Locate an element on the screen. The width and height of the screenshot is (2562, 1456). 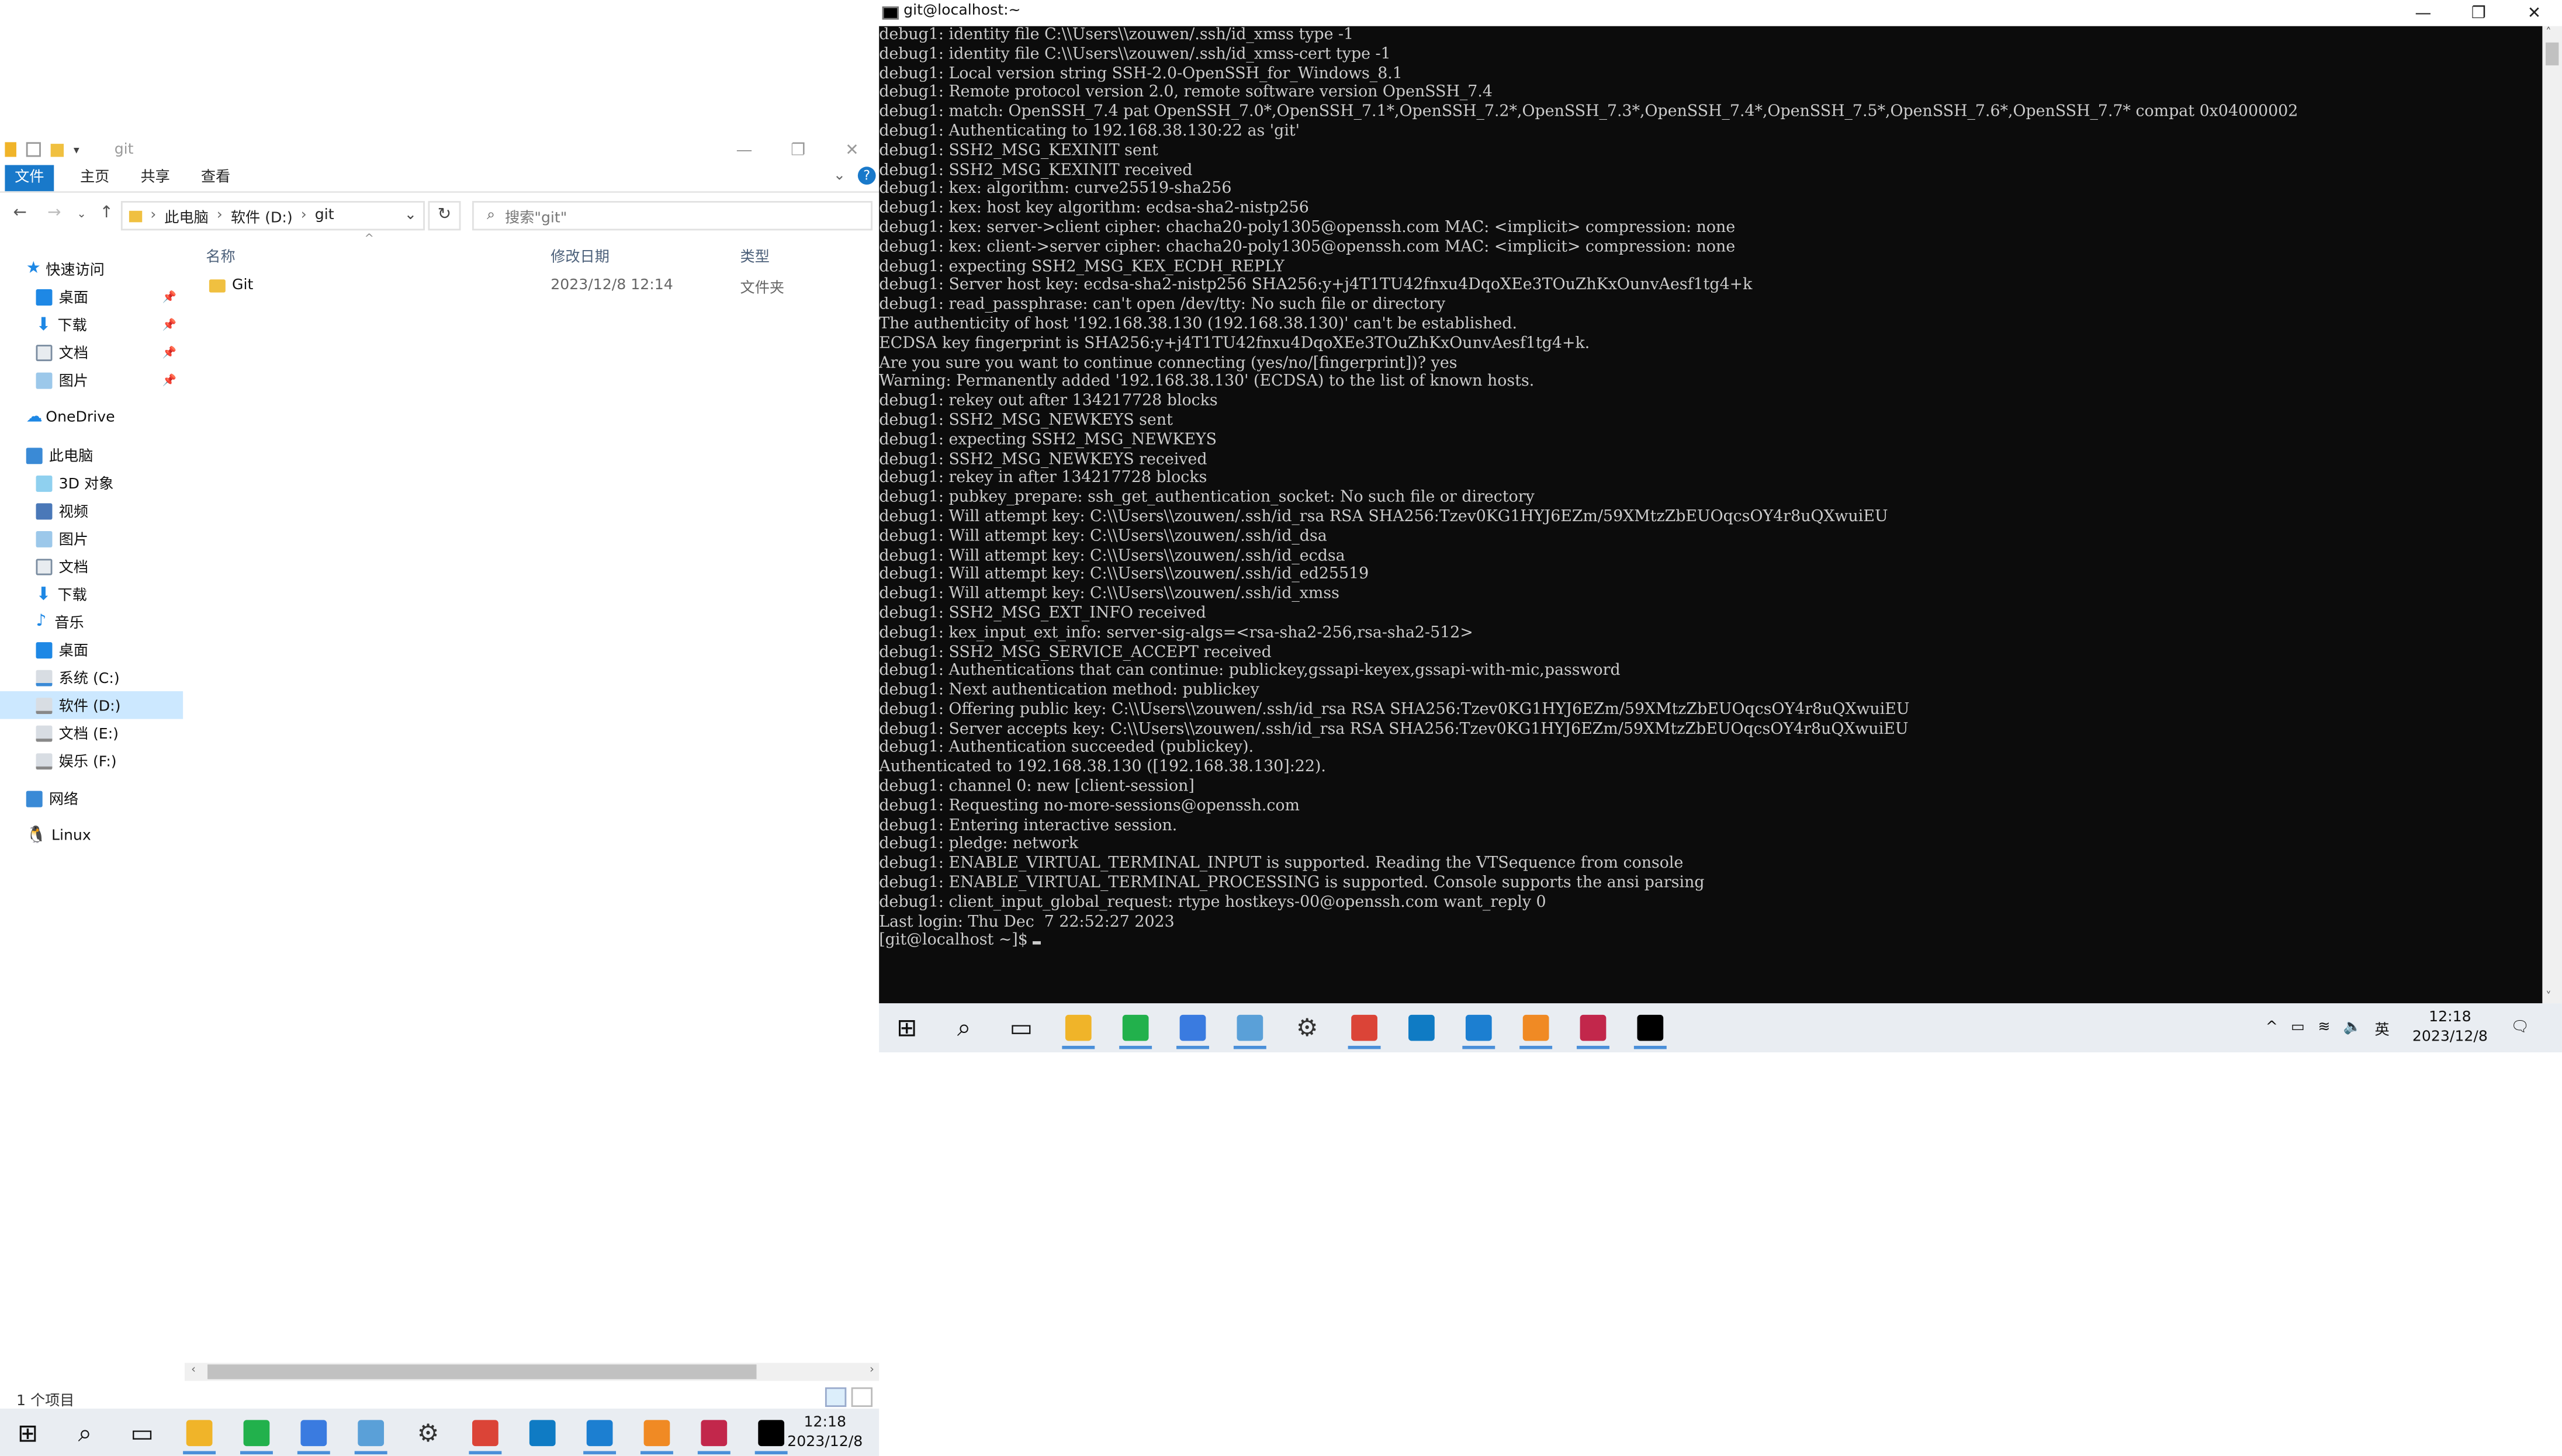
sidebar-item-downloads: ⬇ 下载 📌 is located at coordinates (91, 324).